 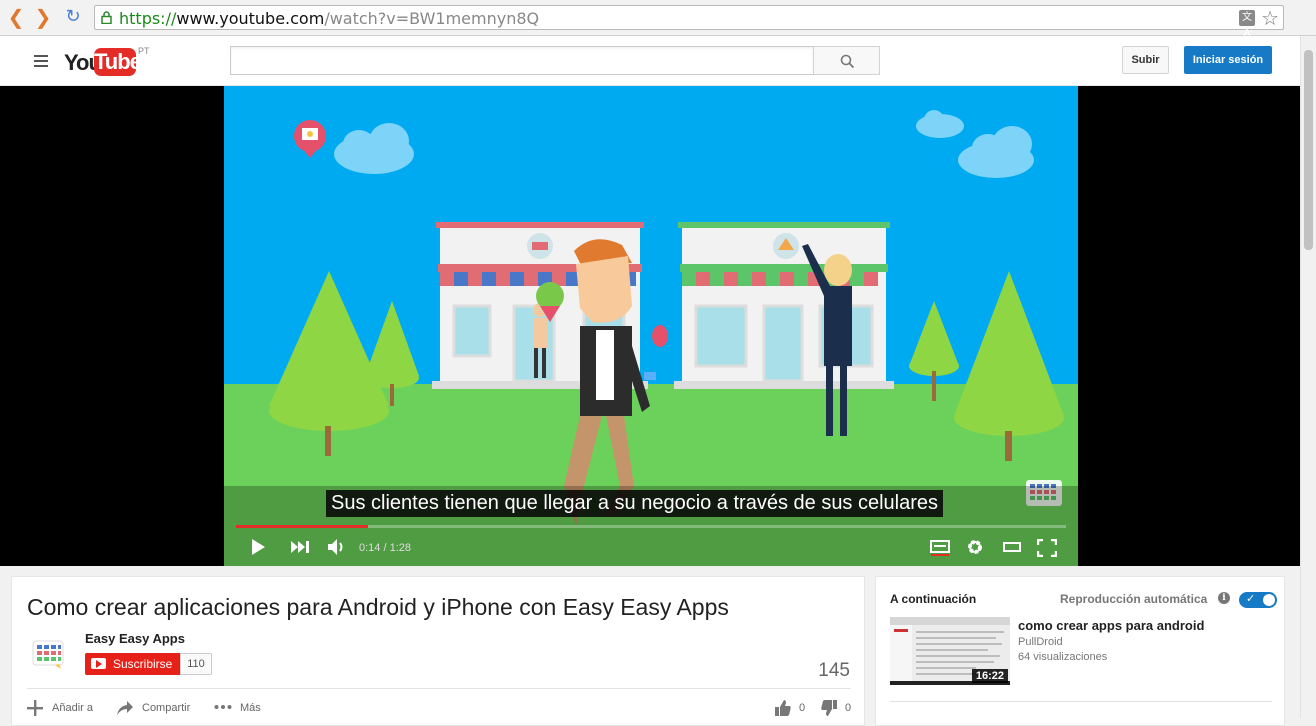 What do you see at coordinates (250, 708) in the screenshot?
I see `more-label: Más` at bounding box center [250, 708].